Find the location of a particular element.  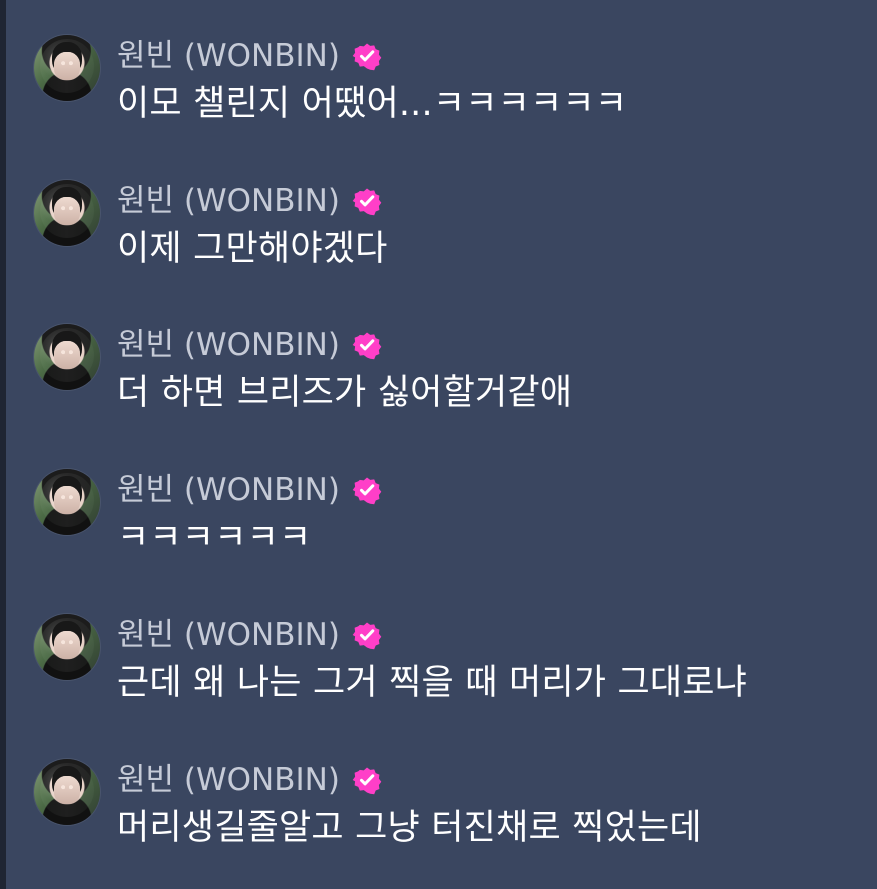

message-text: 더 하면 브리즈가 싫어할거같애 is located at coordinates (345, 393).